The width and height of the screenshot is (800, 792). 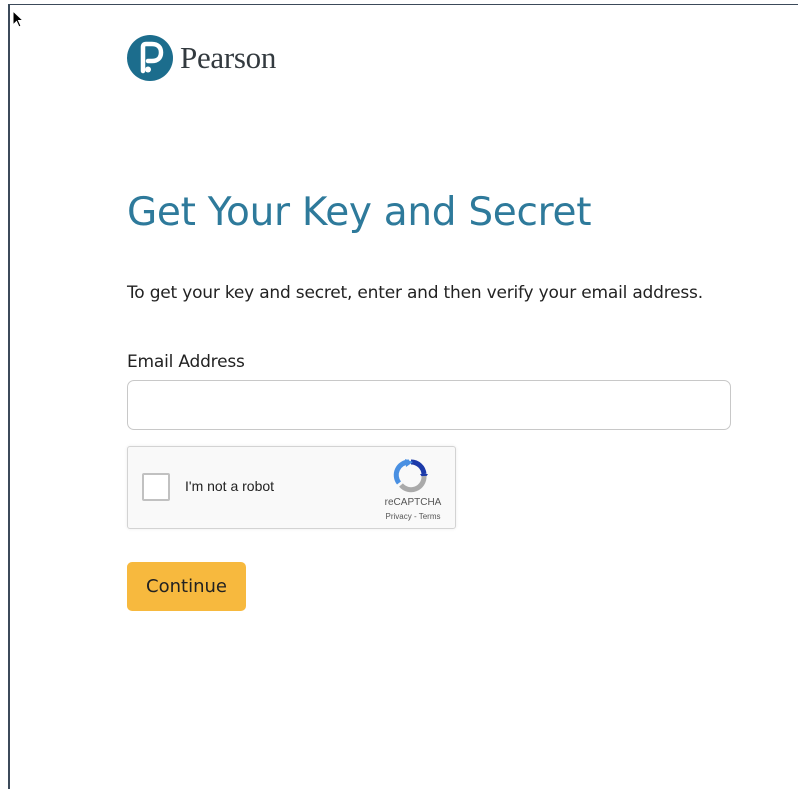 I want to click on recaptcha-links: Privacy - Terms, so click(x=413, y=516).